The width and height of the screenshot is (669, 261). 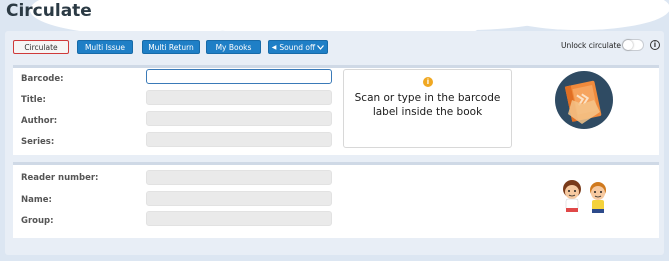 I want to click on sound-toggle-button: ◀ Sound off, so click(x=298, y=47).